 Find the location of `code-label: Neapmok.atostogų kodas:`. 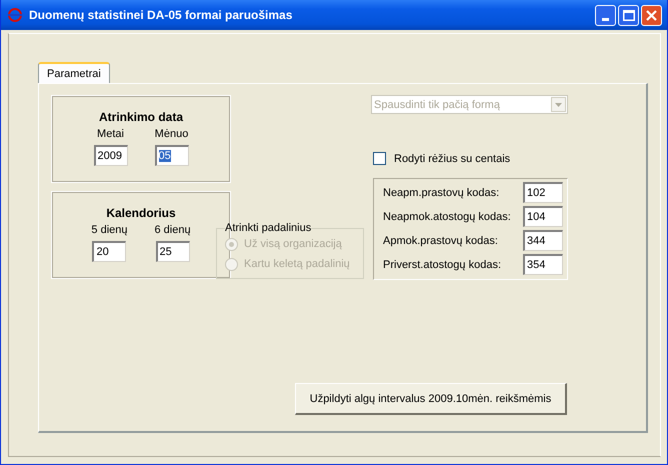

code-label: Neapmok.atostogų kodas: is located at coordinates (447, 216).